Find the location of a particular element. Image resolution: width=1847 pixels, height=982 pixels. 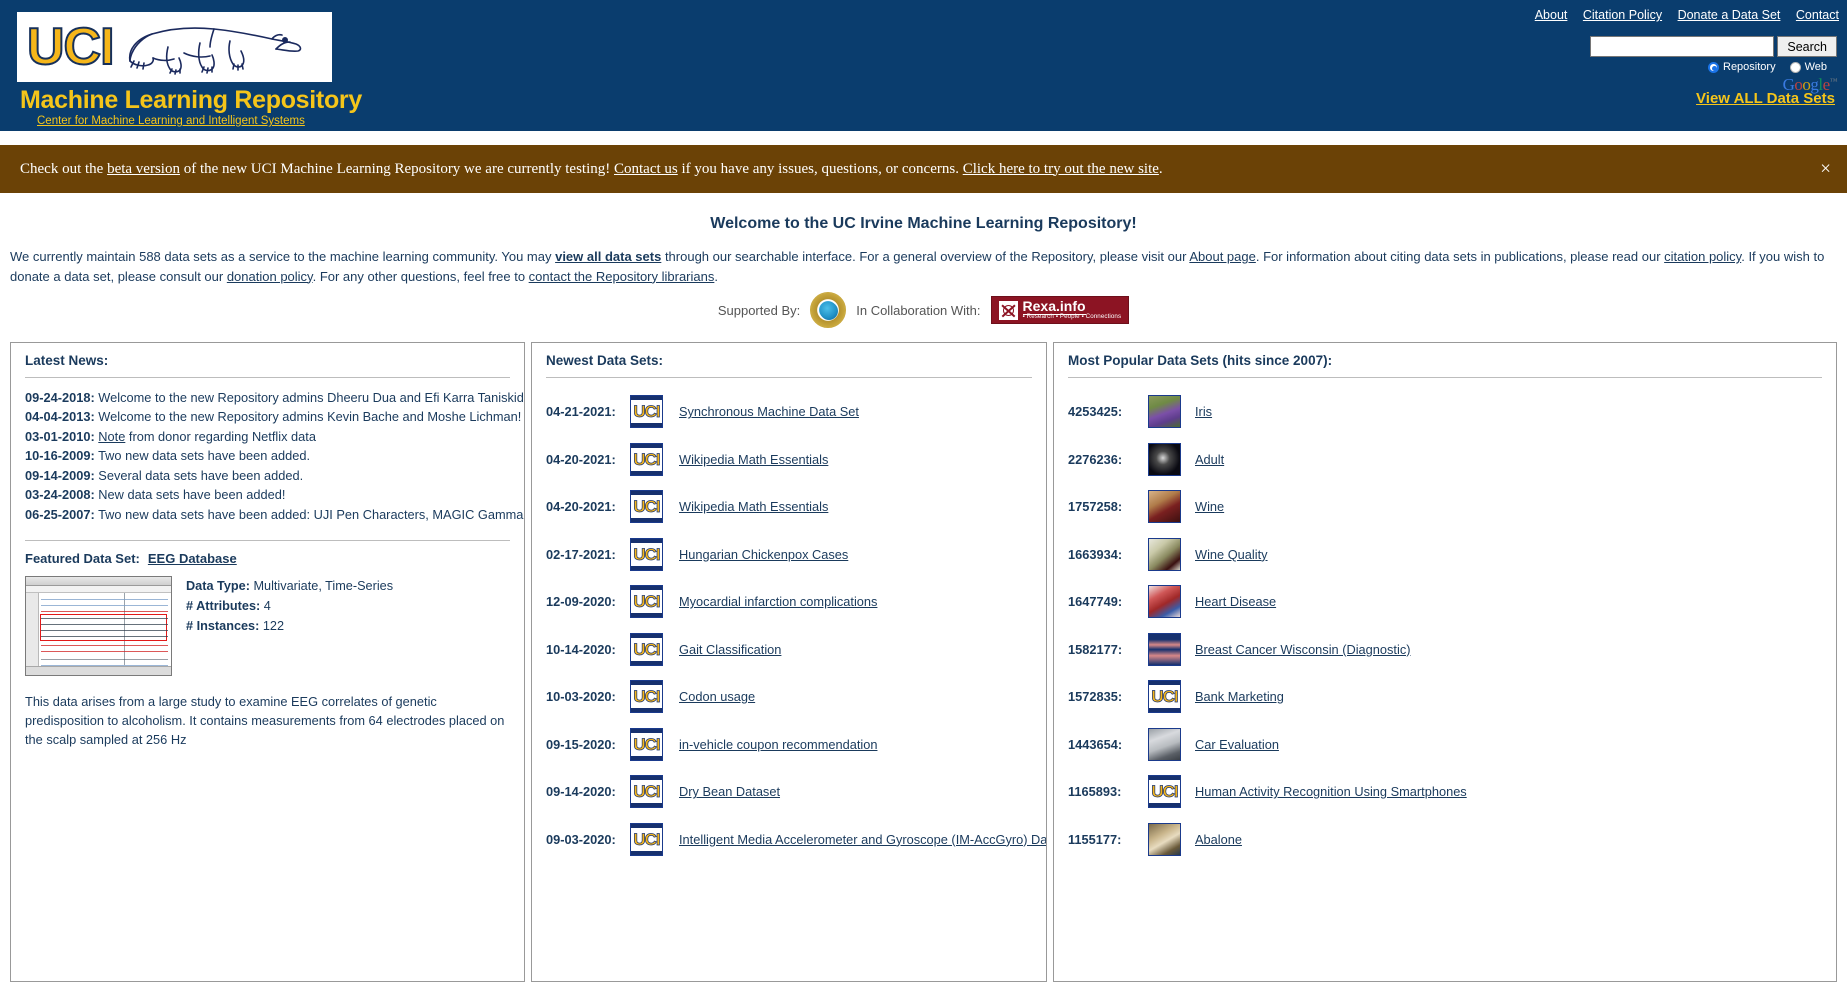

dataset-link: Wine is located at coordinates (1209, 506).